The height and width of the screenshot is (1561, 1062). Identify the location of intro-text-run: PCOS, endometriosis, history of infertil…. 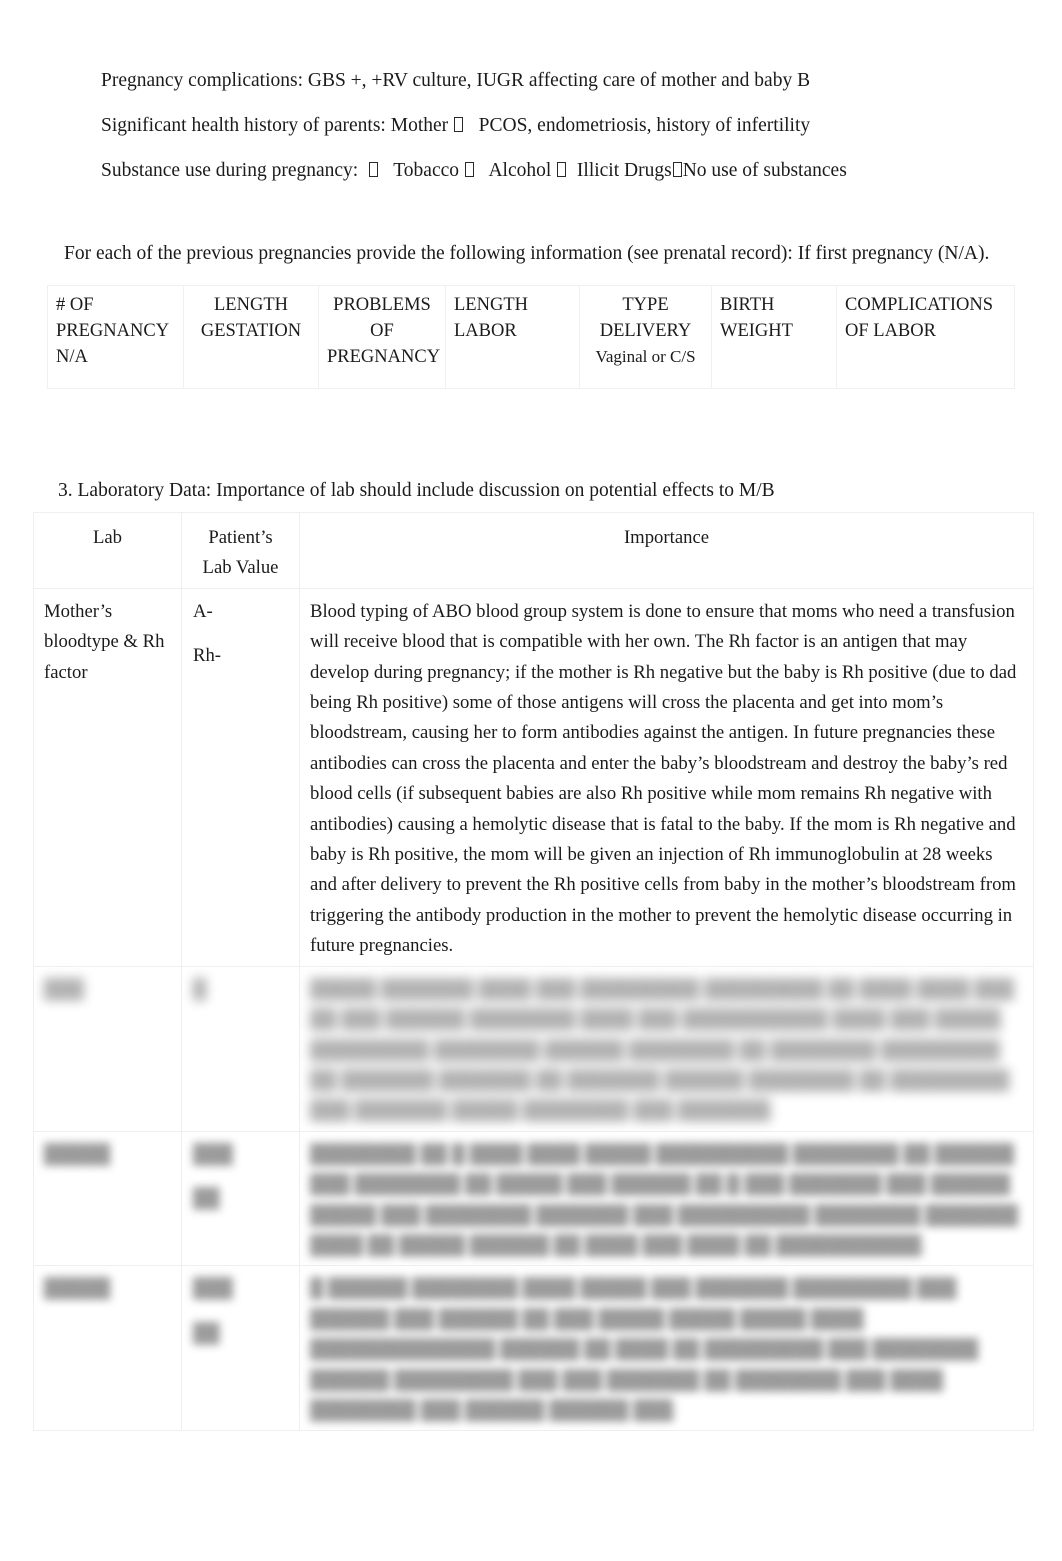
(637, 125).